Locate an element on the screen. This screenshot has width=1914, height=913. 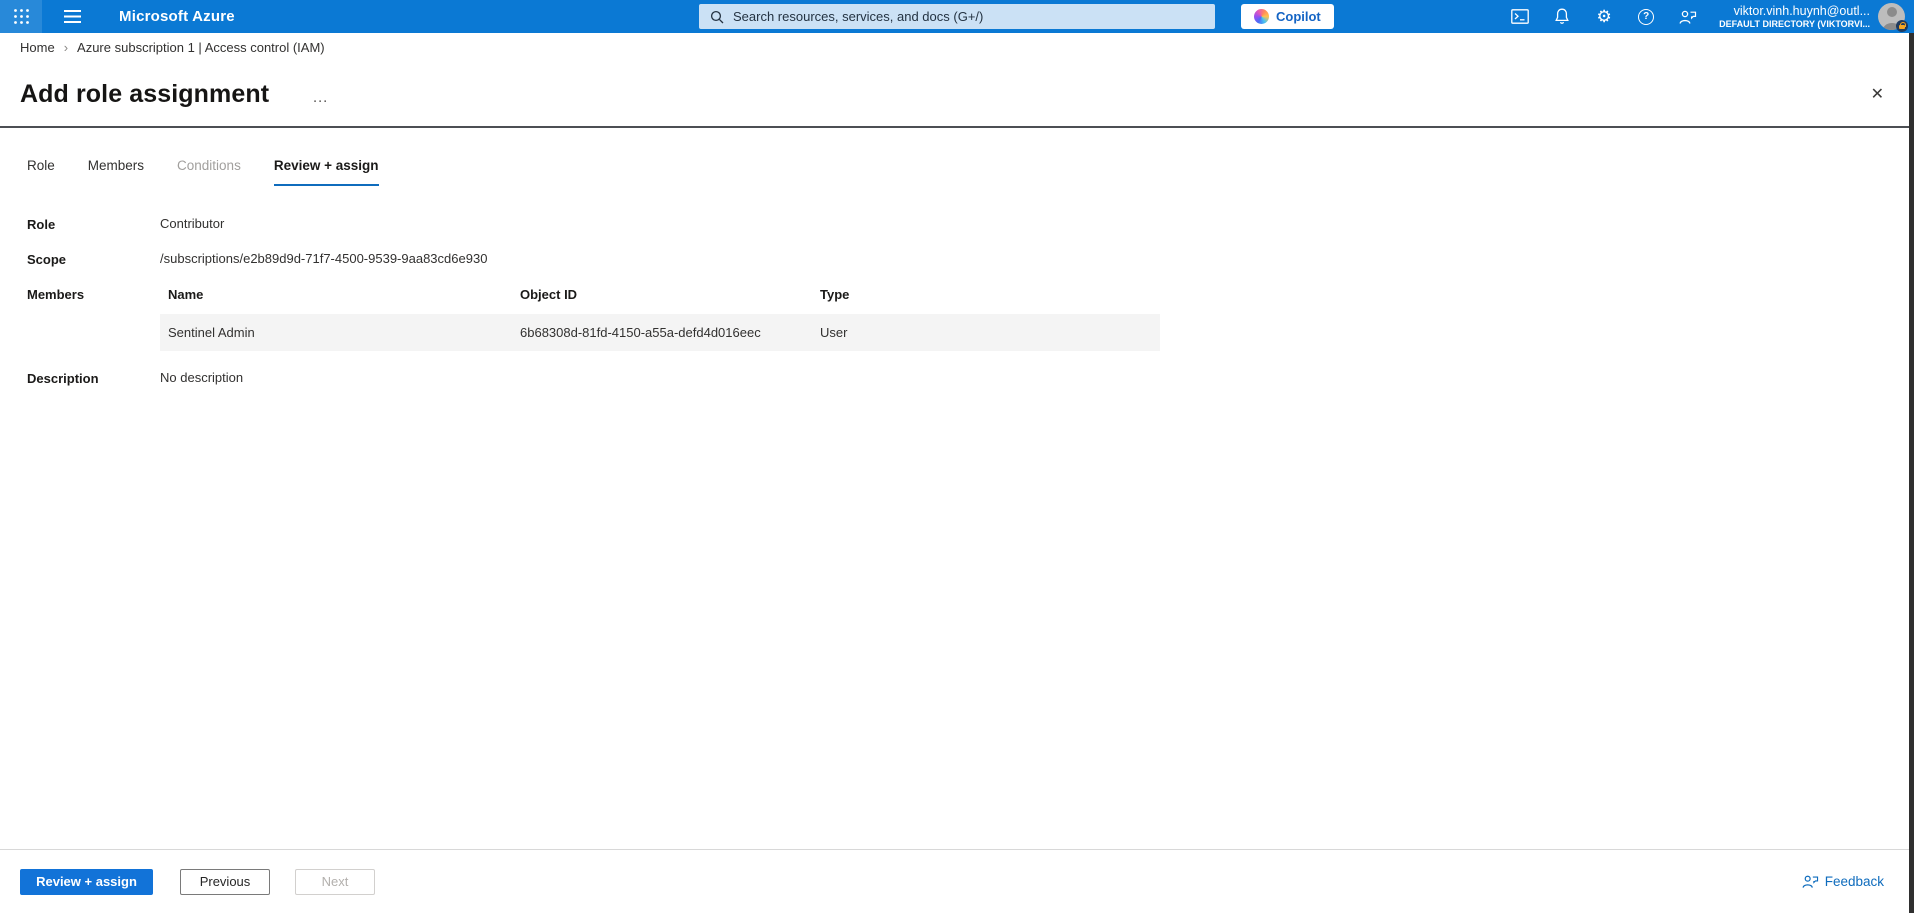
tab-conditions: Conditions is located at coordinates (209, 165).